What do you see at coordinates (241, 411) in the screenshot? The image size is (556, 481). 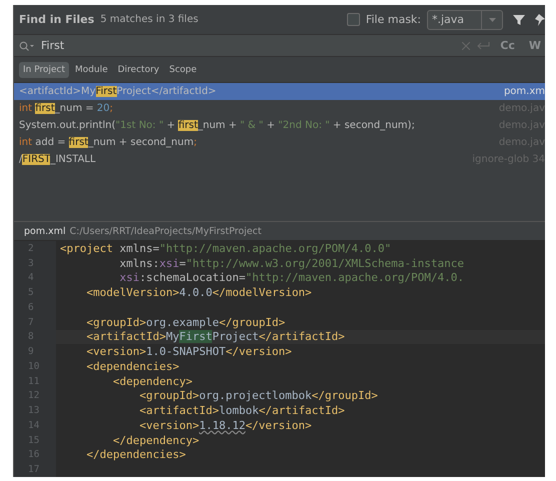 I see `code-line: <artifactId>lombok</artifactId>` at bounding box center [241, 411].